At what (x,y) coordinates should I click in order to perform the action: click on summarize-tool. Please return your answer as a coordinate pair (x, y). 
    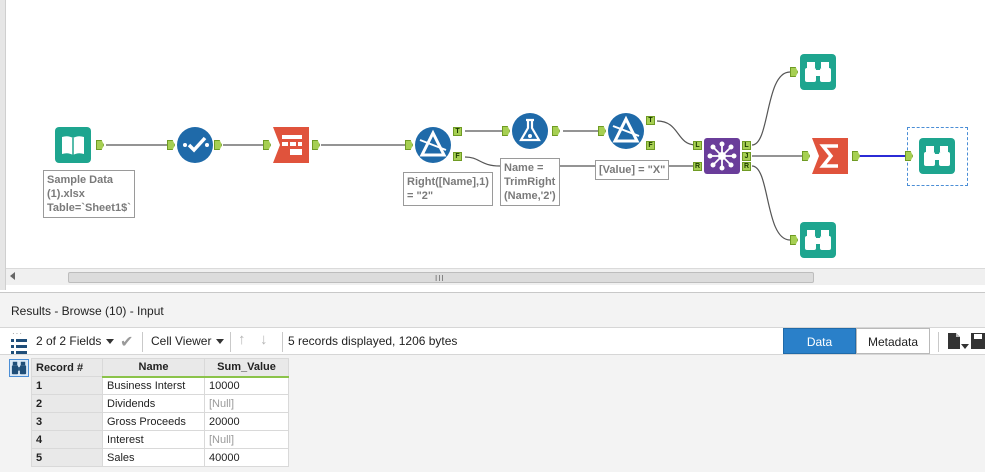
    Looking at the image, I should click on (830, 156).